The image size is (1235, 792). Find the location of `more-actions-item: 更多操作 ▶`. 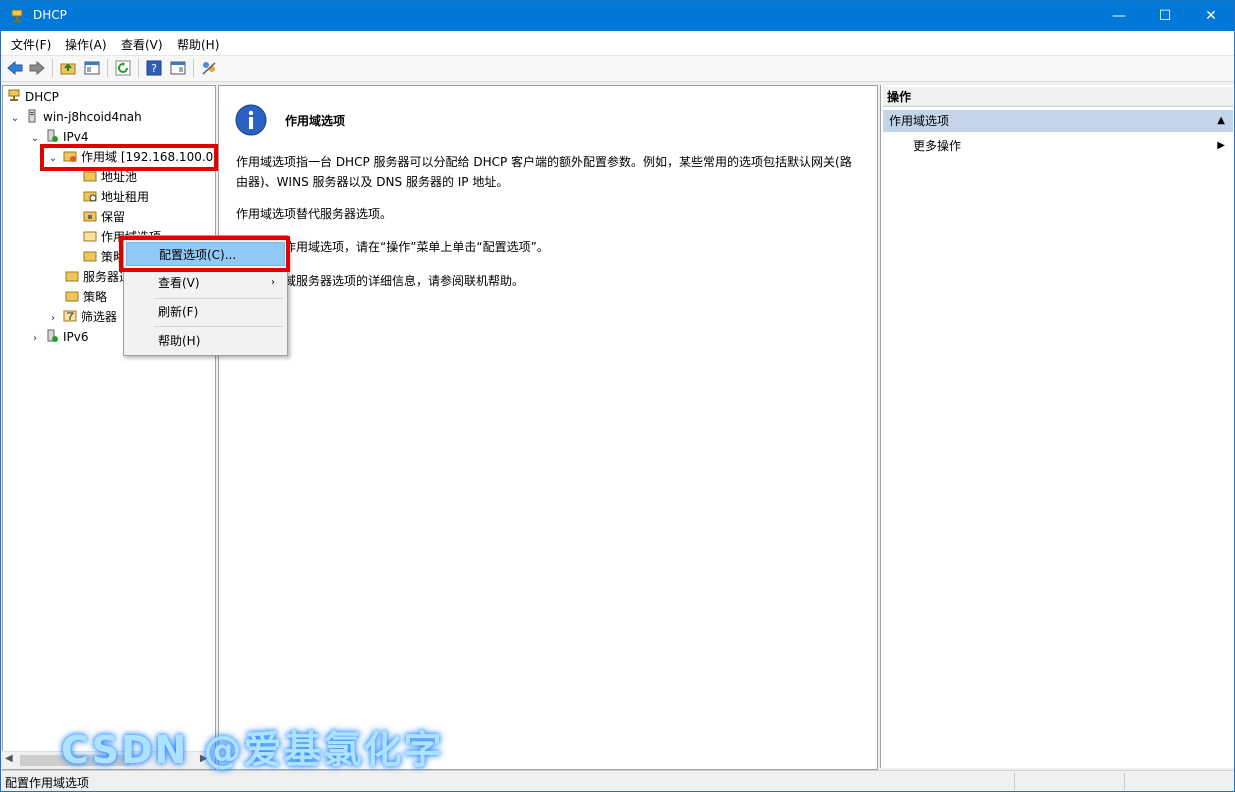

more-actions-item: 更多操作 ▶ is located at coordinates (1073, 146).